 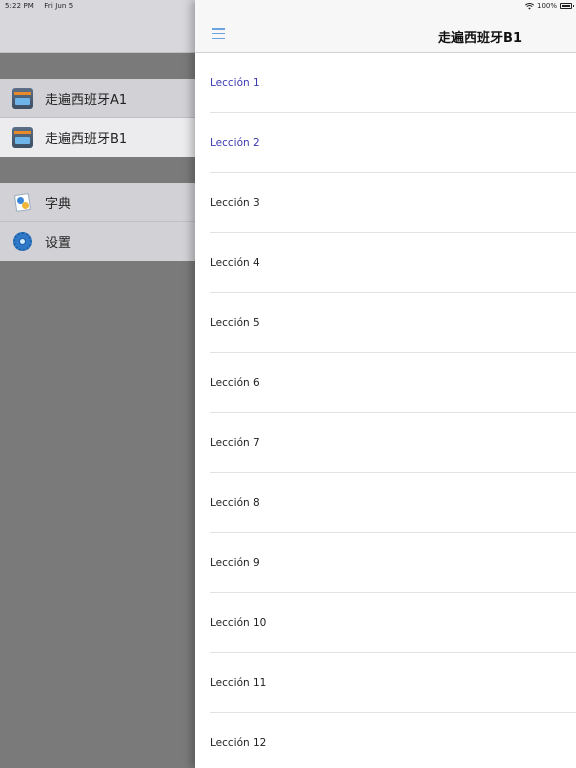 What do you see at coordinates (288, 6) in the screenshot?
I see `status-bar: 5:22 PM Fri Jun 5 100%` at bounding box center [288, 6].